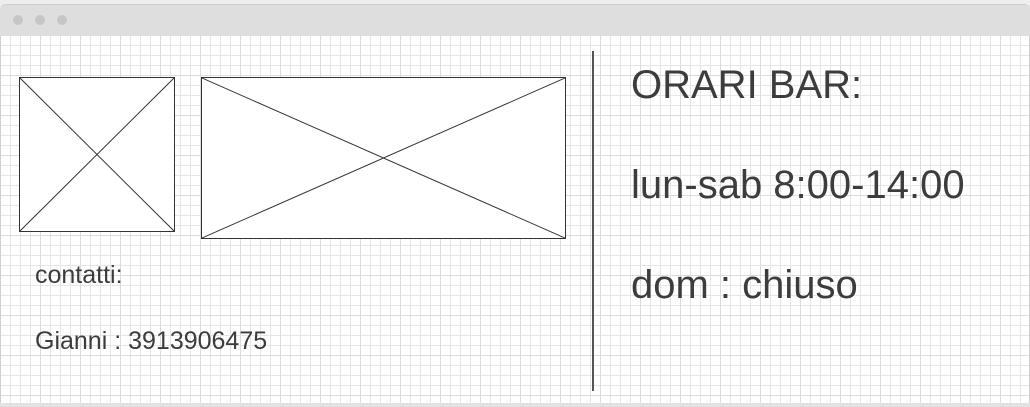  I want to click on contact-entry: Gianni : 3913906475, so click(151, 341).